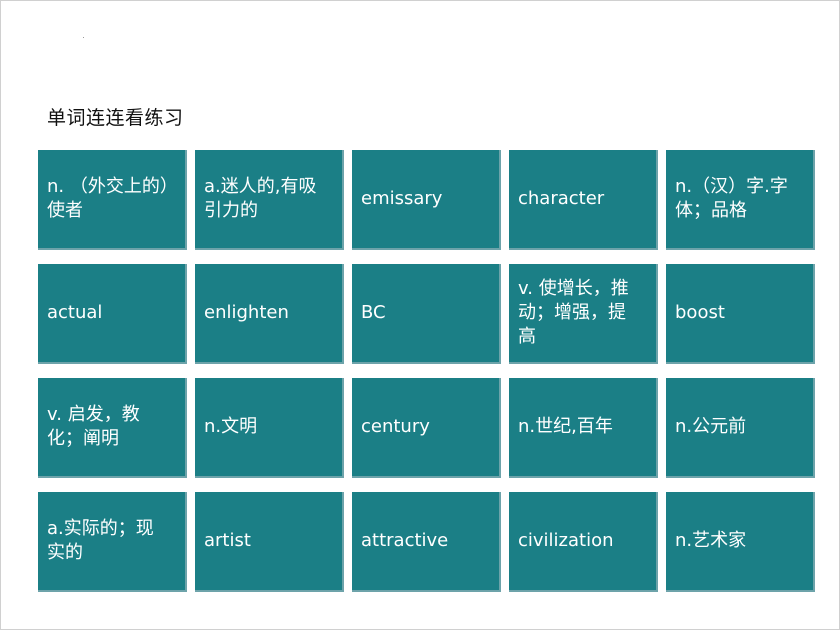 This screenshot has height=630, width=840. I want to click on card-label: century, so click(395, 426).